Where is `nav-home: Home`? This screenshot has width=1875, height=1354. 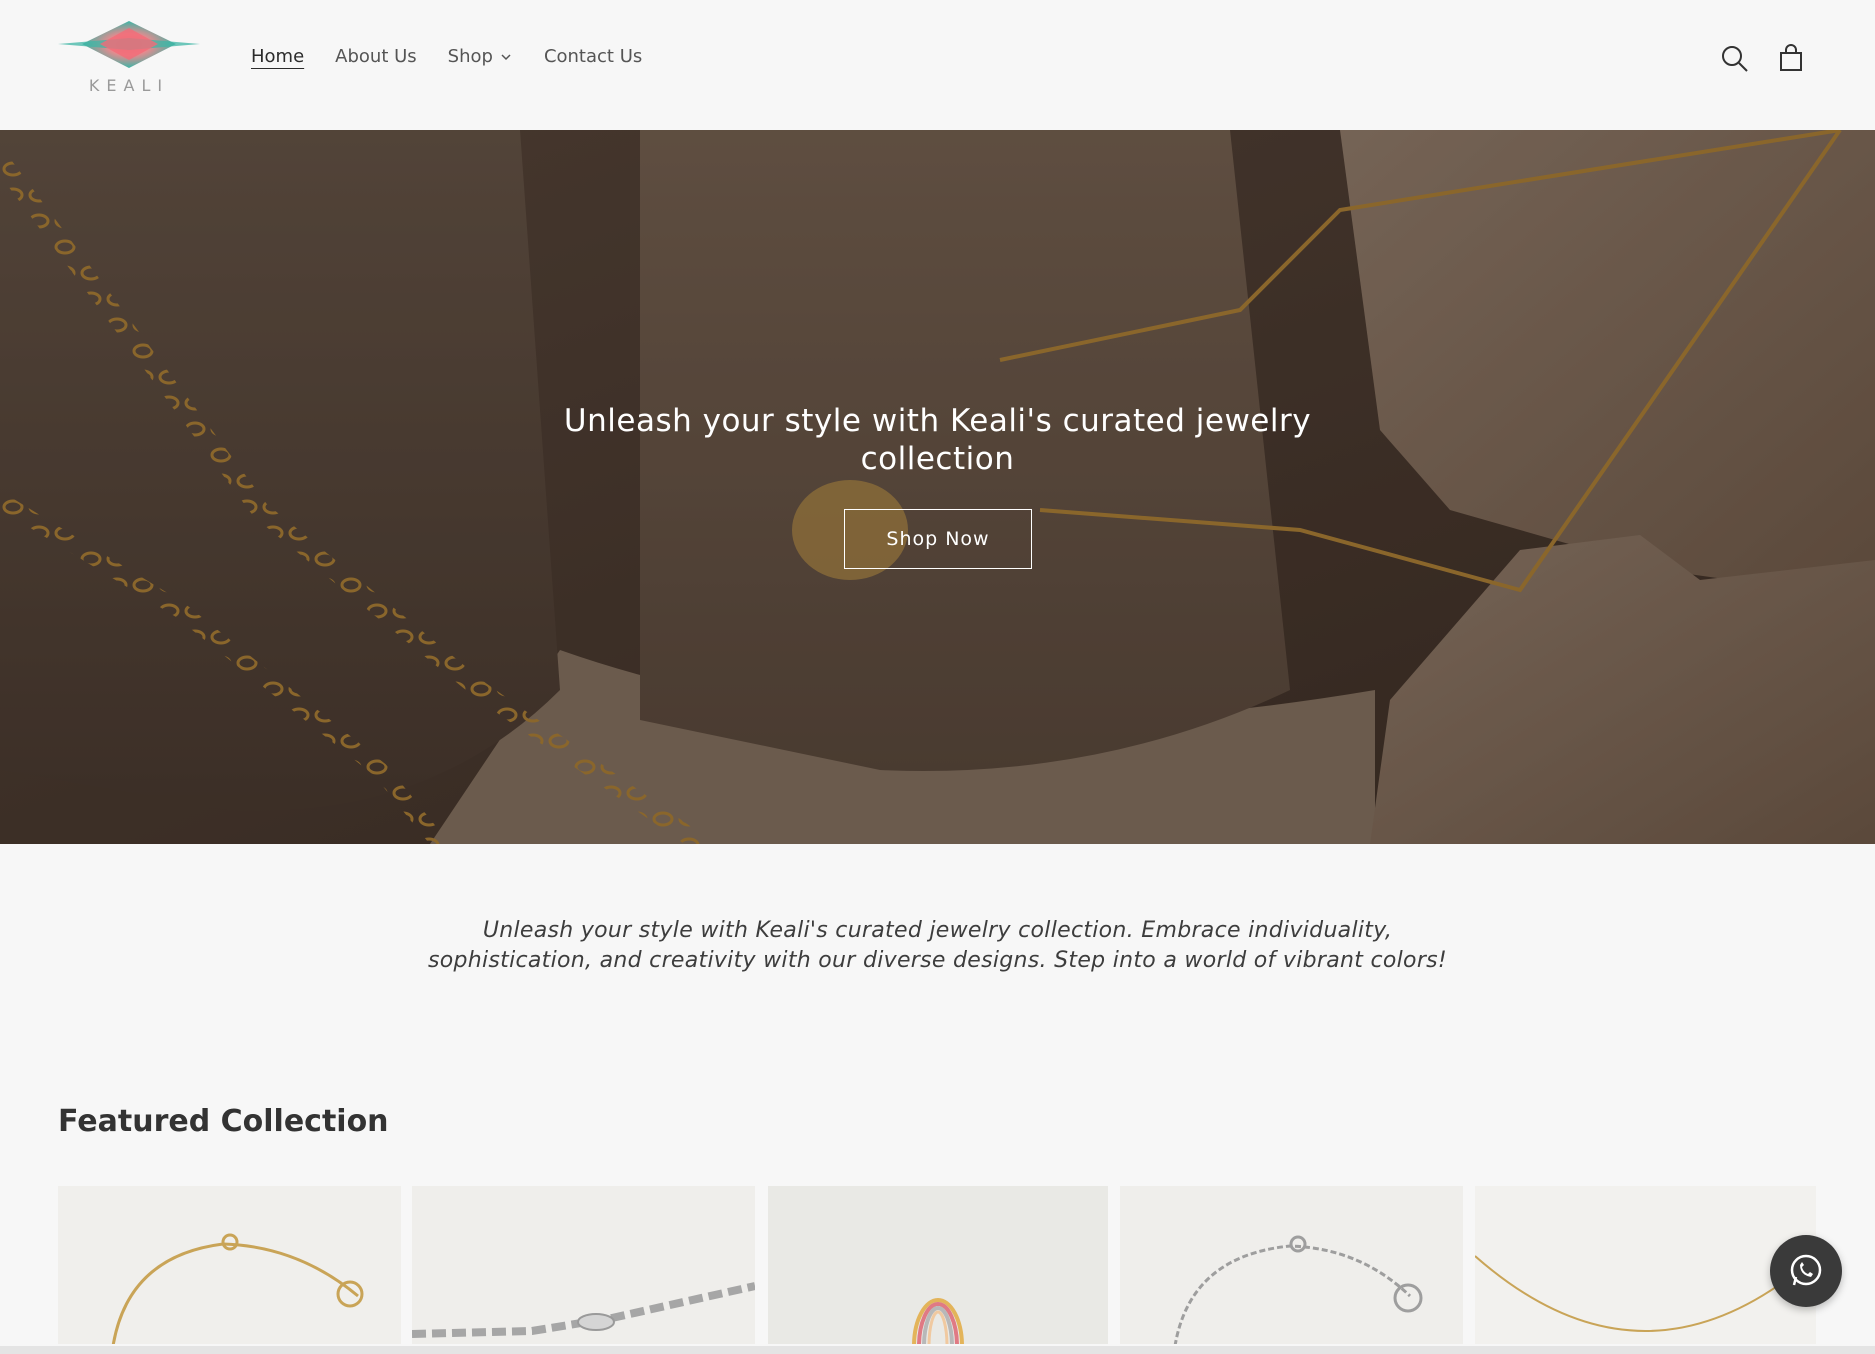
nav-home: Home is located at coordinates (277, 56).